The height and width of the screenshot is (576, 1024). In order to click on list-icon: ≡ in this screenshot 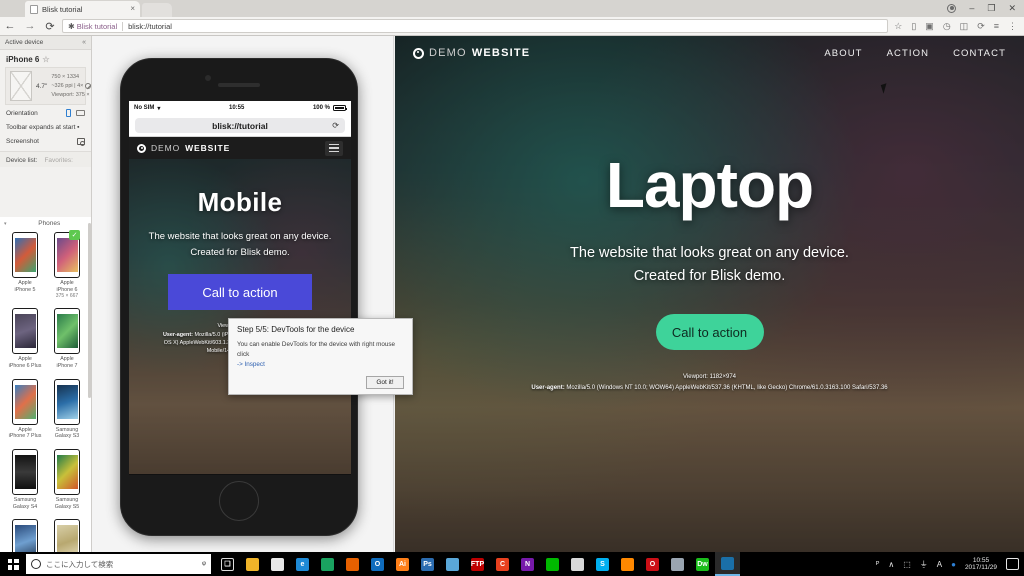, I will do `click(996, 26)`.